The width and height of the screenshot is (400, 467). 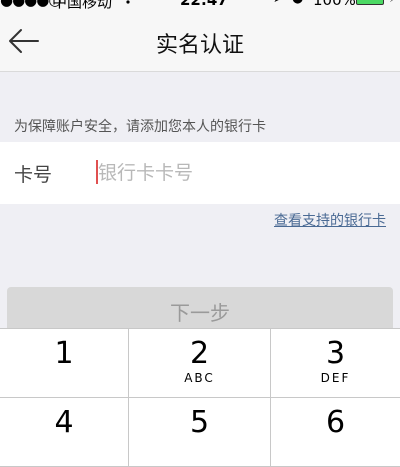 I want to click on key-digit: 2, so click(x=199, y=353).